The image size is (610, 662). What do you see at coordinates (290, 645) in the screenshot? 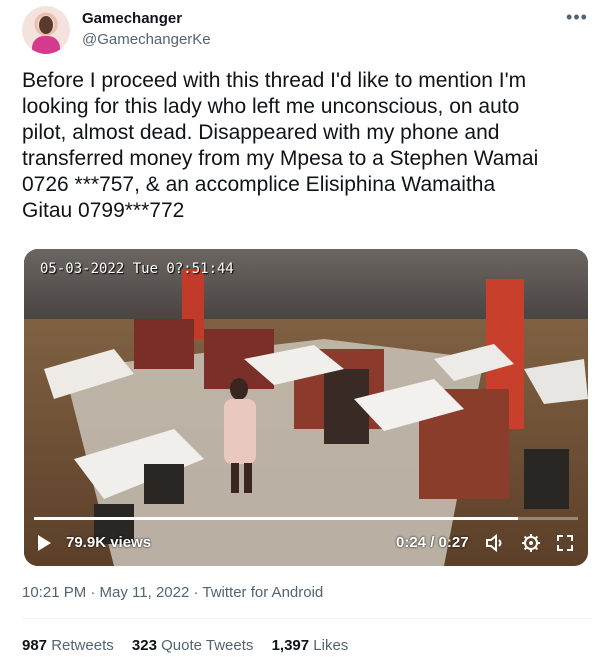
I see `likes-count: 1,397` at bounding box center [290, 645].